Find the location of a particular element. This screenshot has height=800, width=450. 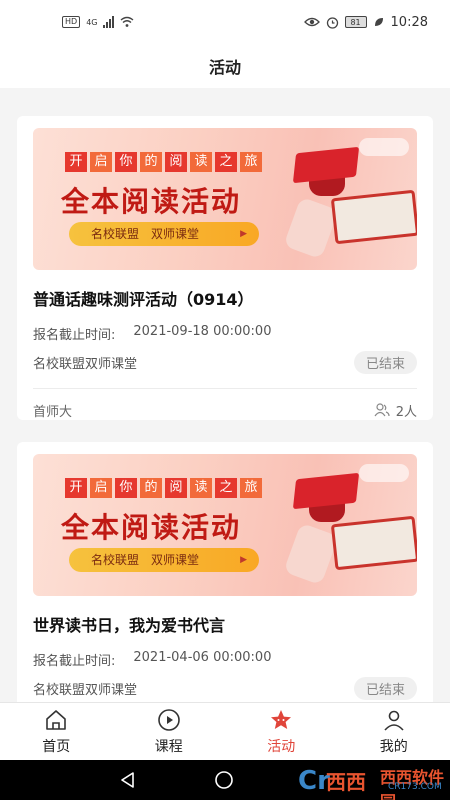

status-right: 81 10:28 is located at coordinates (365, 22).